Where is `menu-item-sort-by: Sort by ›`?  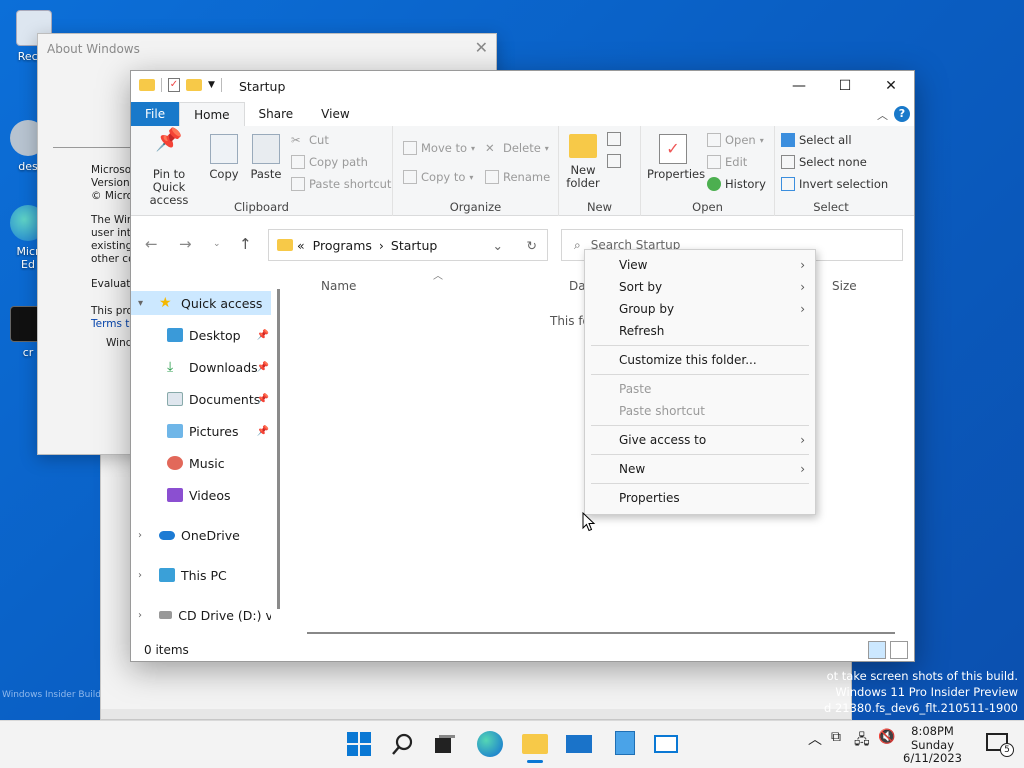
menu-item-sort-by: Sort by › is located at coordinates (700, 287).